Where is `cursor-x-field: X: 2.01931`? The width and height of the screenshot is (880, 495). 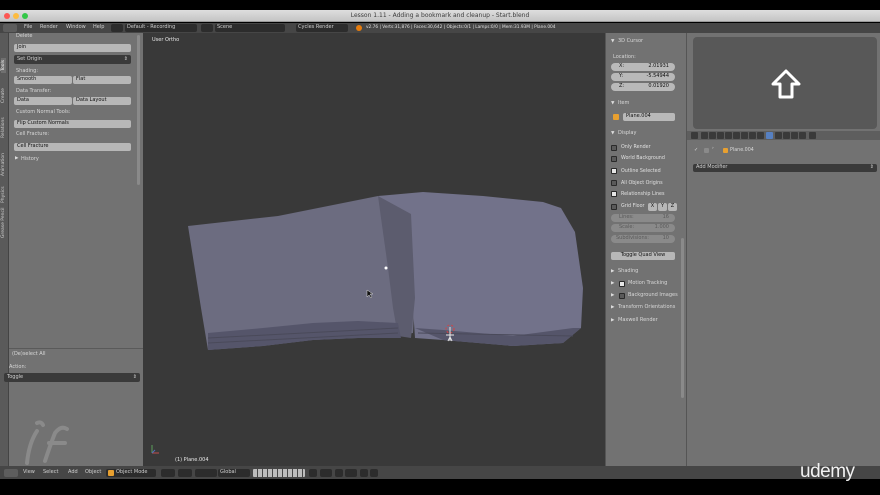
cursor-x-field: X: 2.01931 is located at coordinates (643, 67).